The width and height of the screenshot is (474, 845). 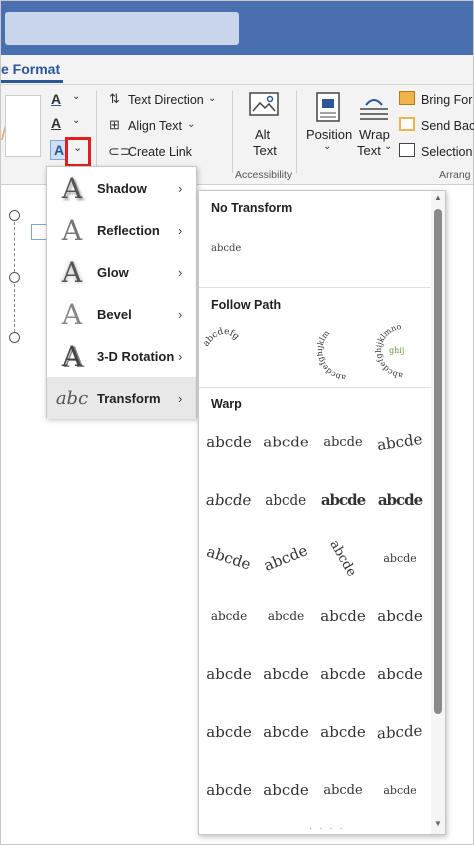 What do you see at coordinates (136, 356) in the screenshot?
I see `menu-label: 3-D Rotation` at bounding box center [136, 356].